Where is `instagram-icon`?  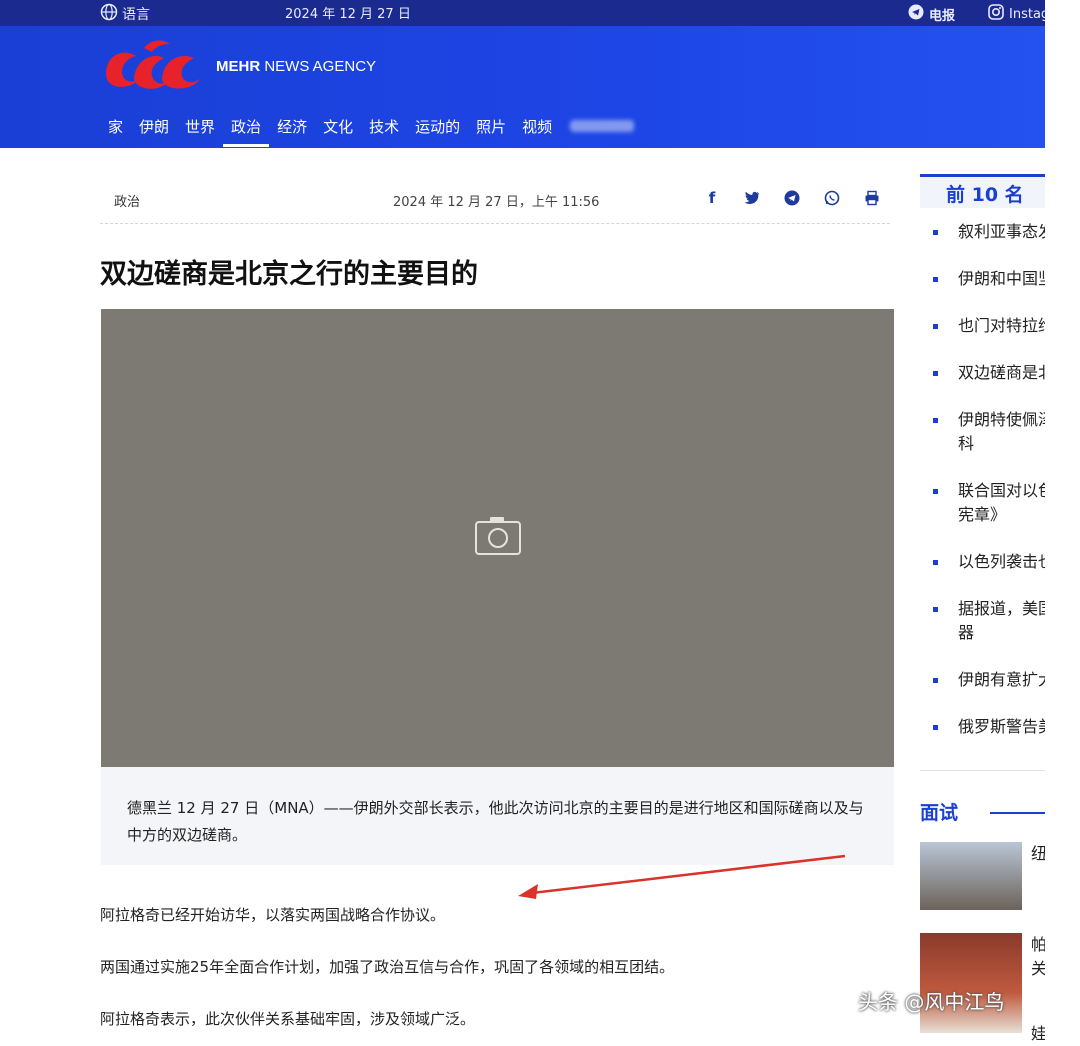
instagram-icon is located at coordinates (996, 14).